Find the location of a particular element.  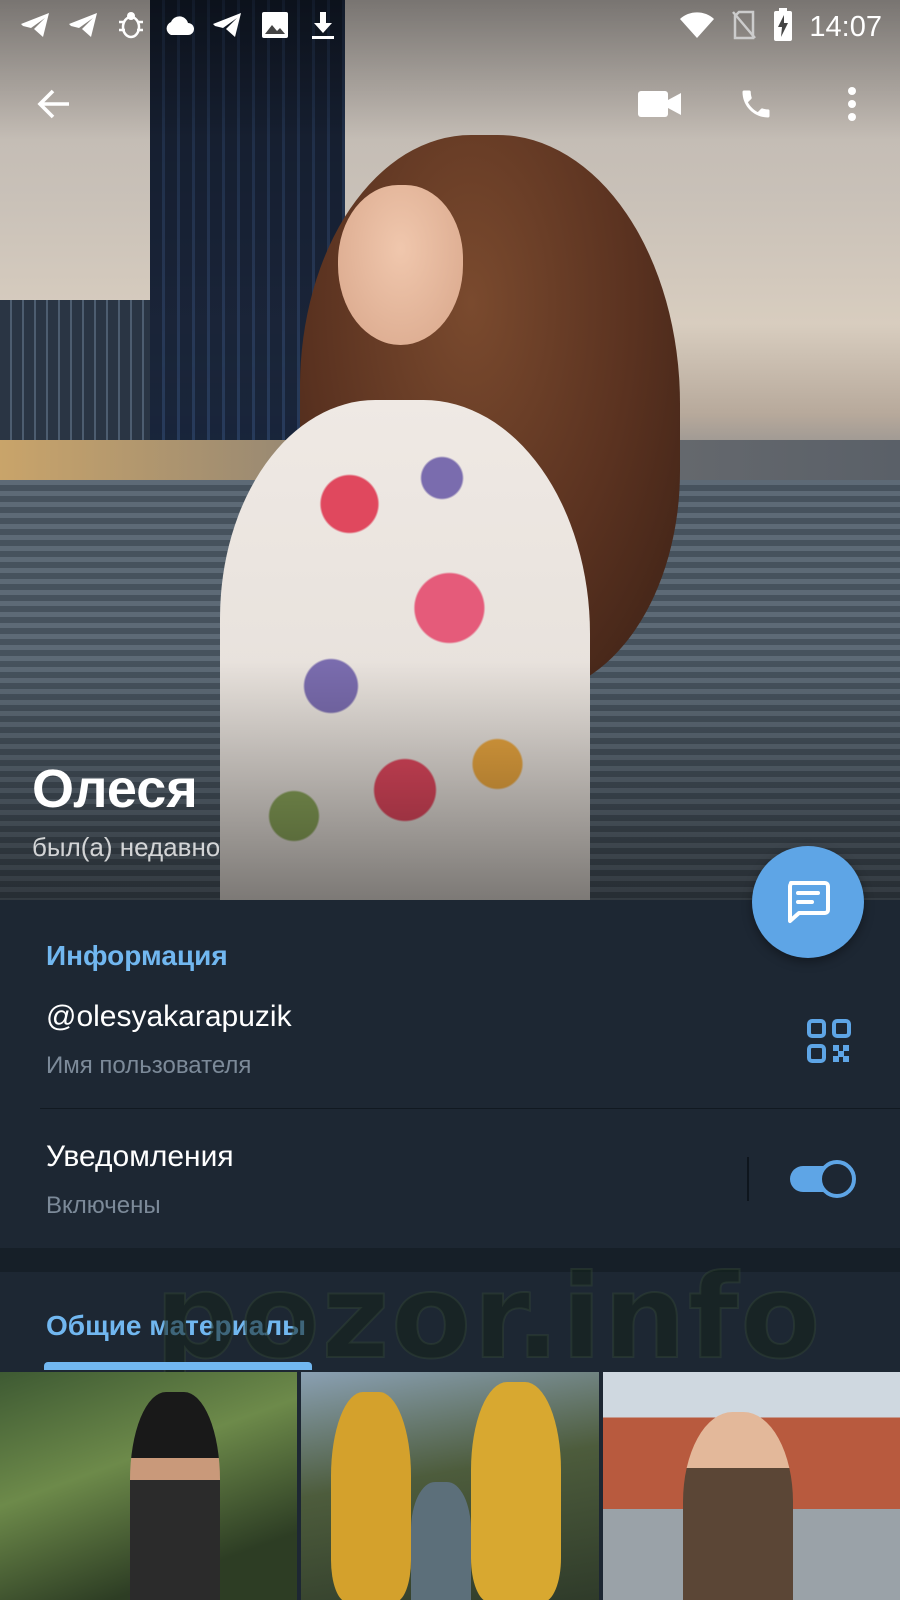

action-bar is located at coordinates (450, 104).